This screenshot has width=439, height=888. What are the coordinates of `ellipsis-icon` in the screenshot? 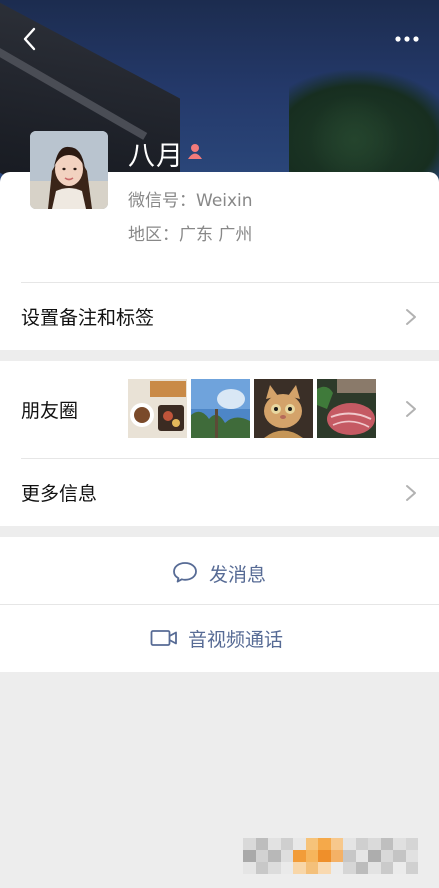 It's located at (407, 39).